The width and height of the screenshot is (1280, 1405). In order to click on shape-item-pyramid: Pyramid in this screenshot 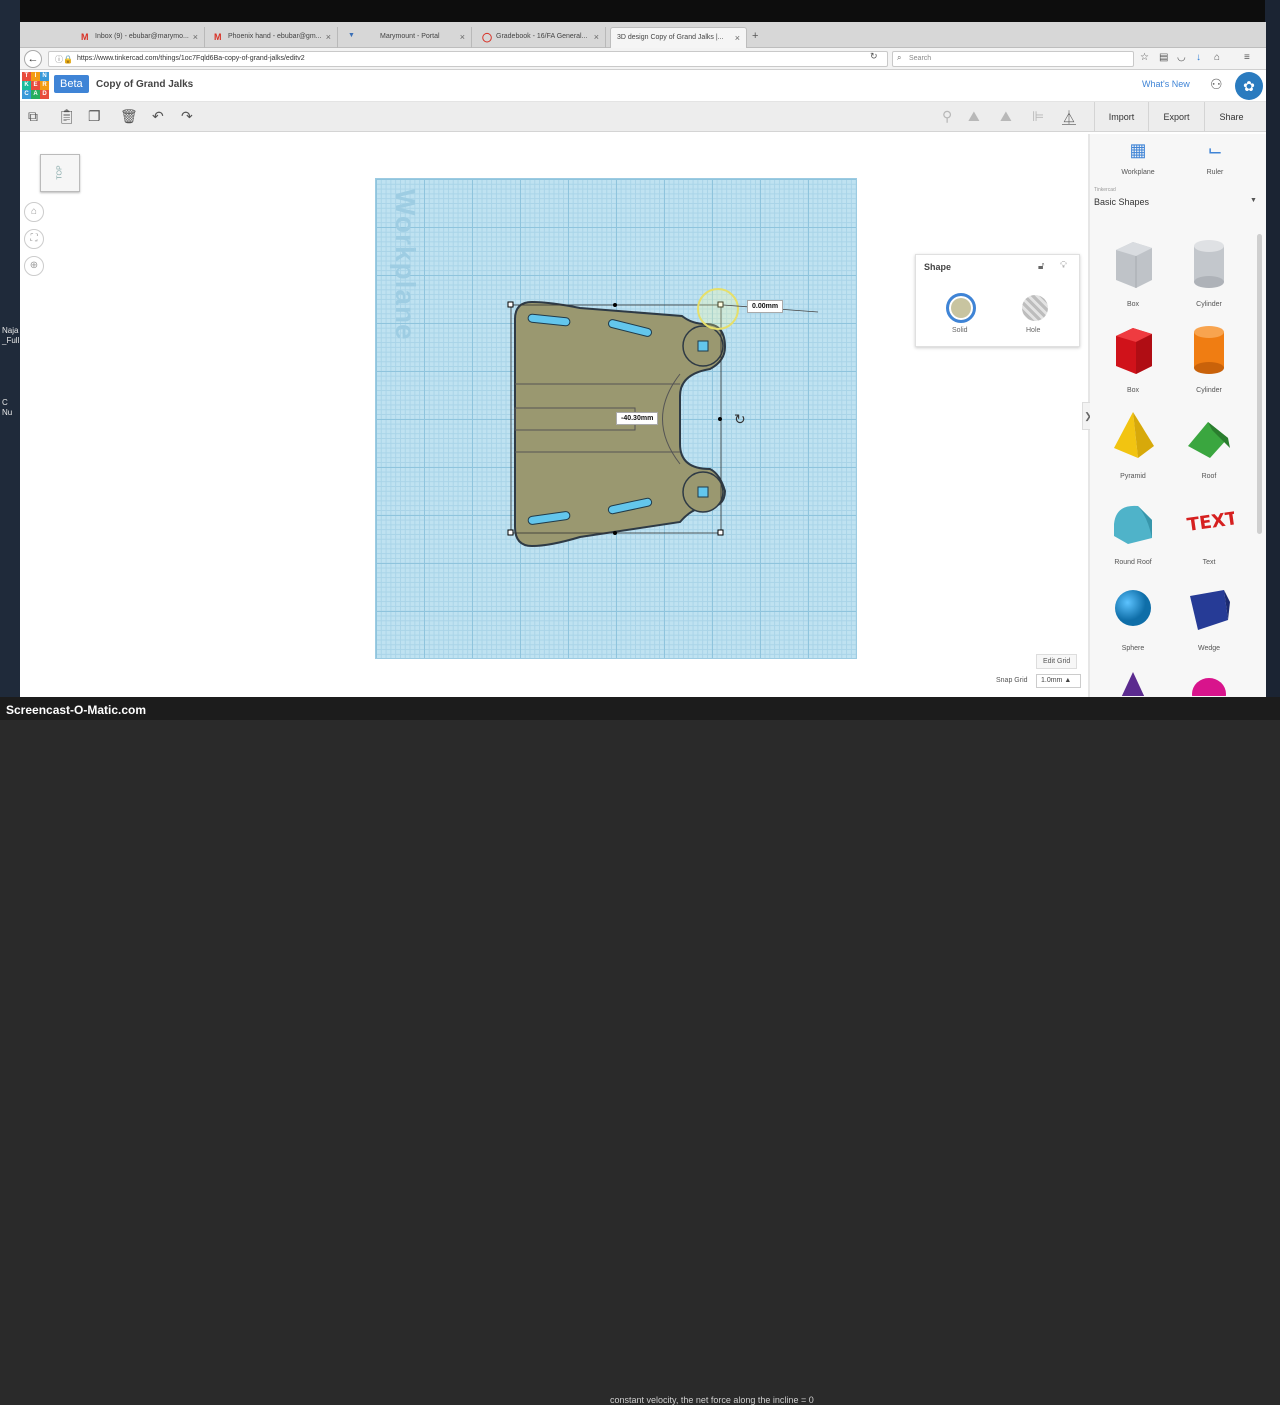, I will do `click(1133, 444)`.